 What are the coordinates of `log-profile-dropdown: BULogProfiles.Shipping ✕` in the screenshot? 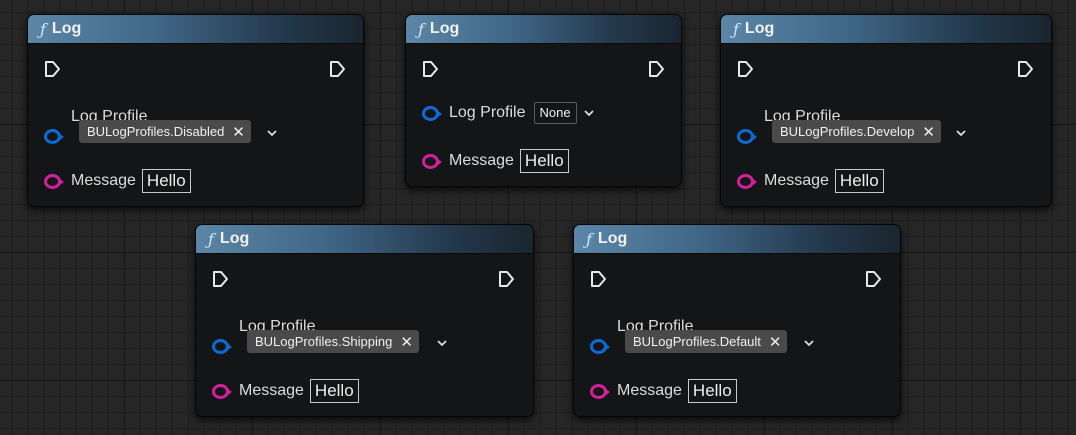 It's located at (333, 341).